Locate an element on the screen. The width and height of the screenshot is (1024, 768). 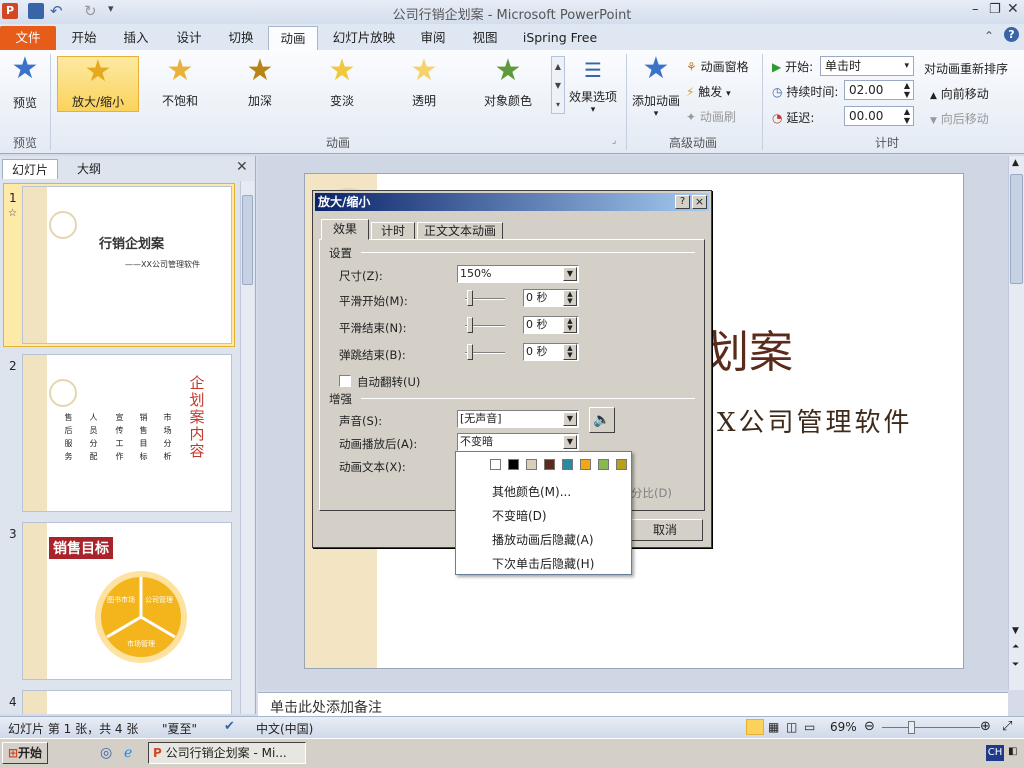
after-animation-select: 不变暗 is located at coordinates (518, 442).